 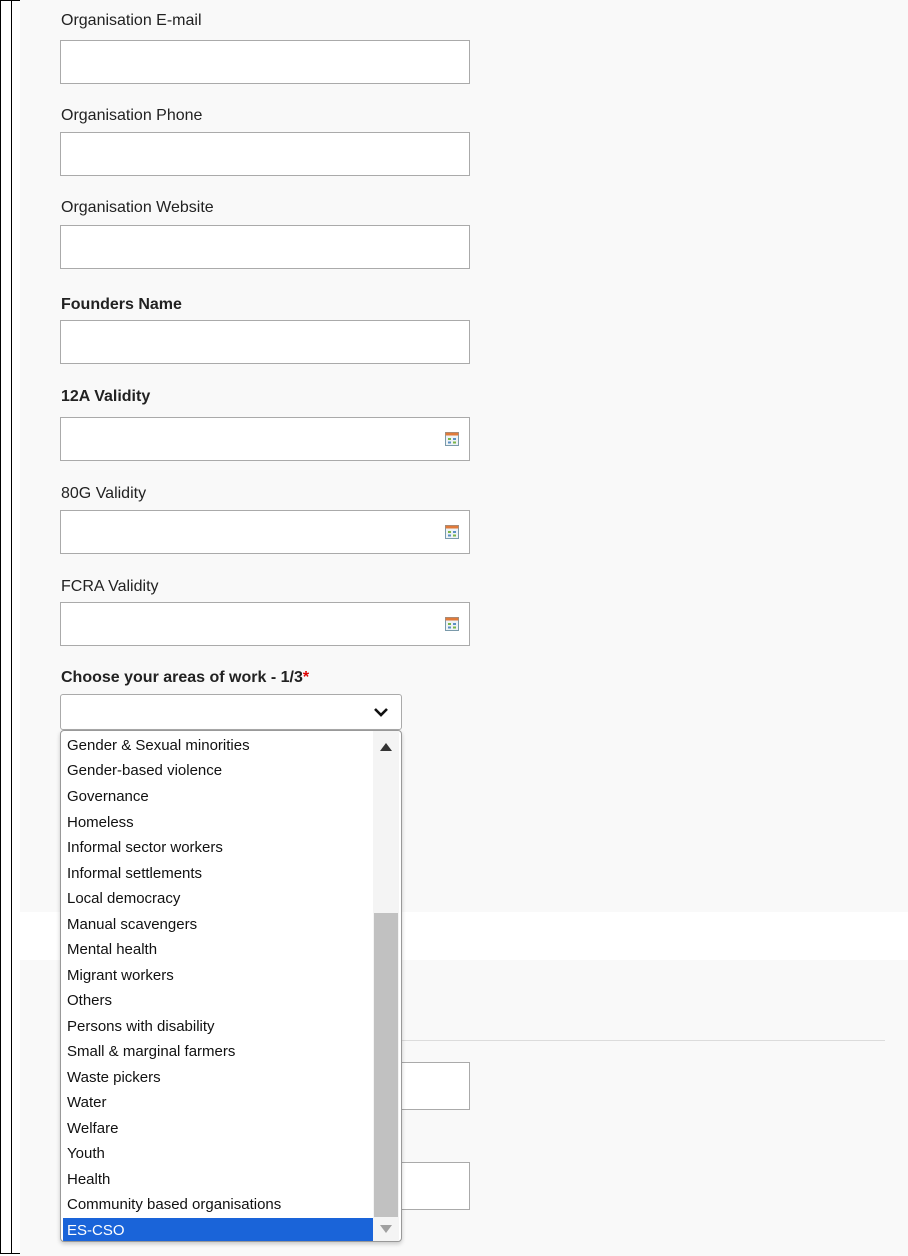 I want to click on areas-of-work-label: Choose your areas of work - 1/3*, so click(x=185, y=678).